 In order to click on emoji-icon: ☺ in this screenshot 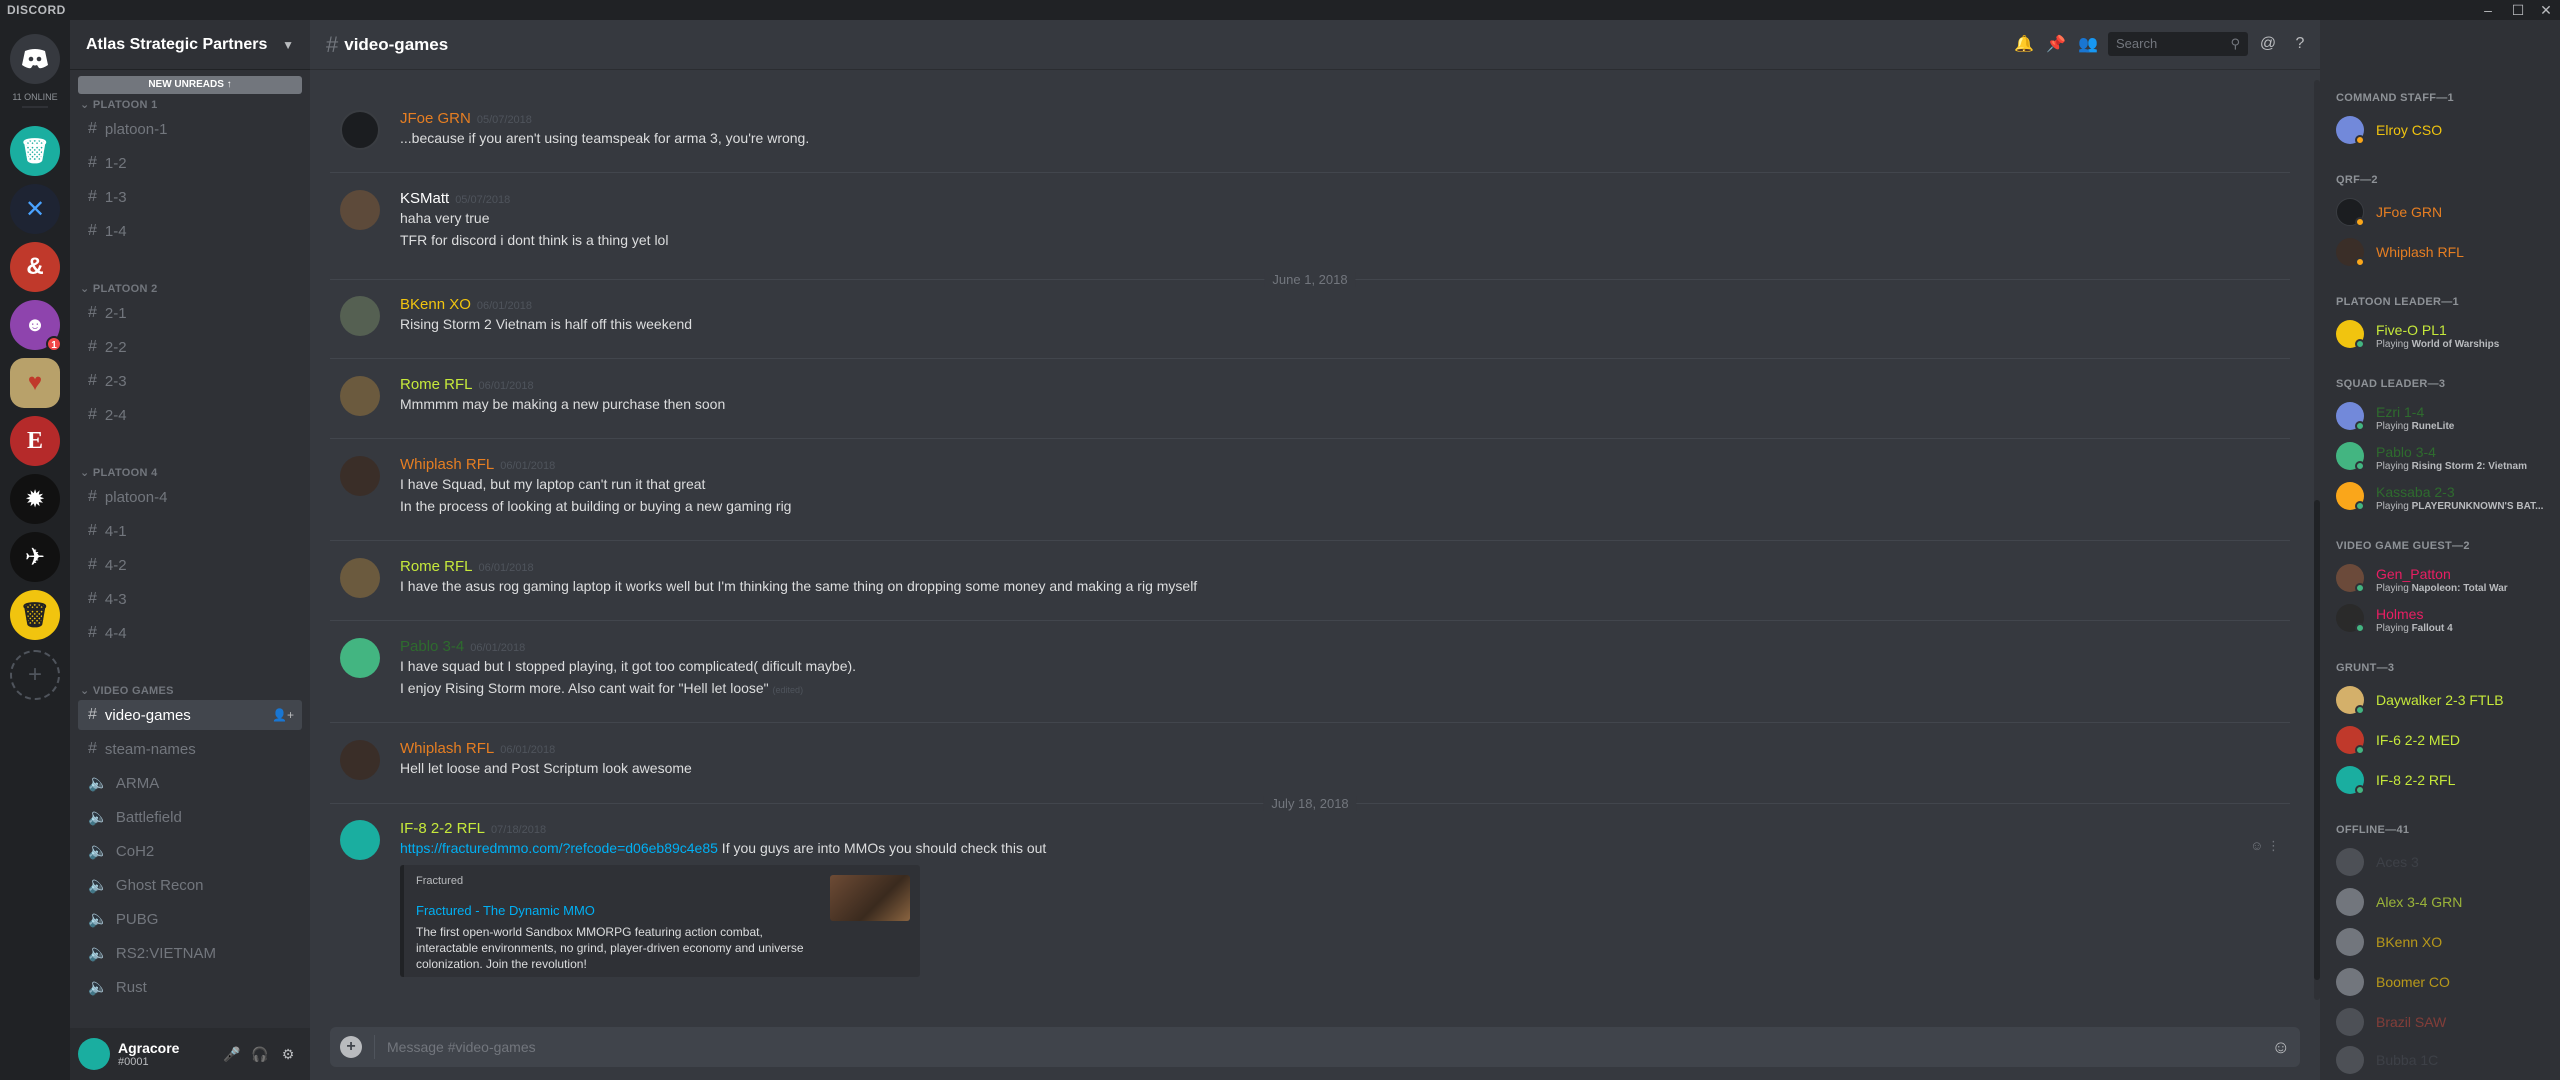, I will do `click(2281, 1047)`.